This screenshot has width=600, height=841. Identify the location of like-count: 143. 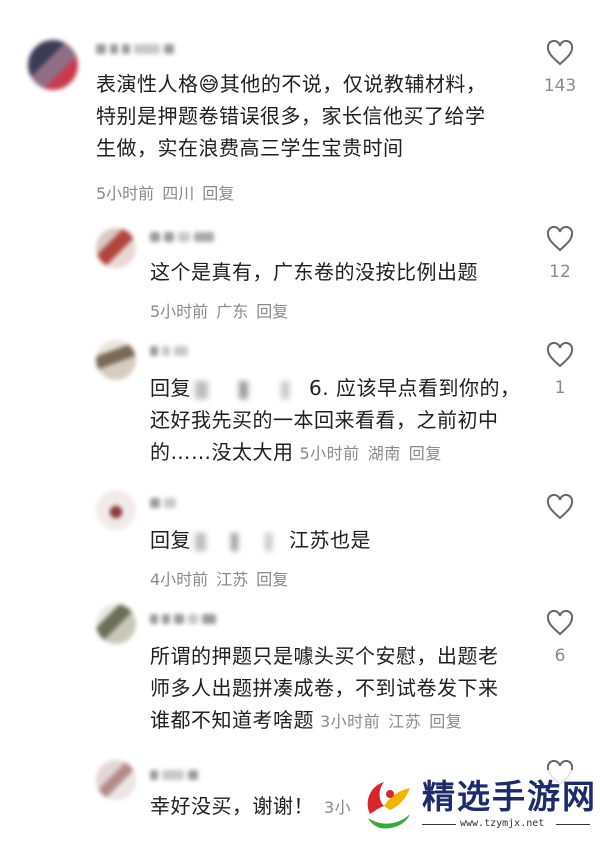
(560, 86).